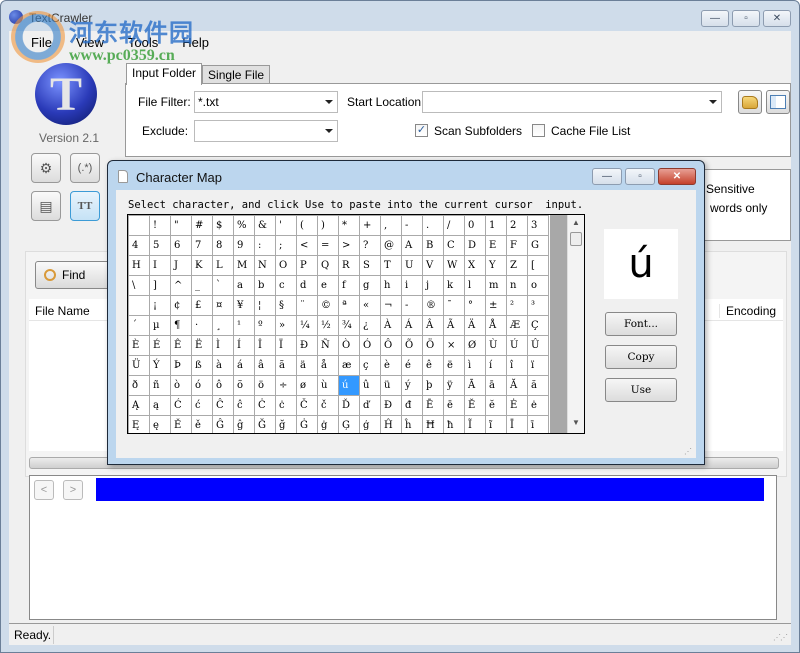  What do you see at coordinates (433, 345) in the screenshot?
I see `character-cell: Ö` at bounding box center [433, 345].